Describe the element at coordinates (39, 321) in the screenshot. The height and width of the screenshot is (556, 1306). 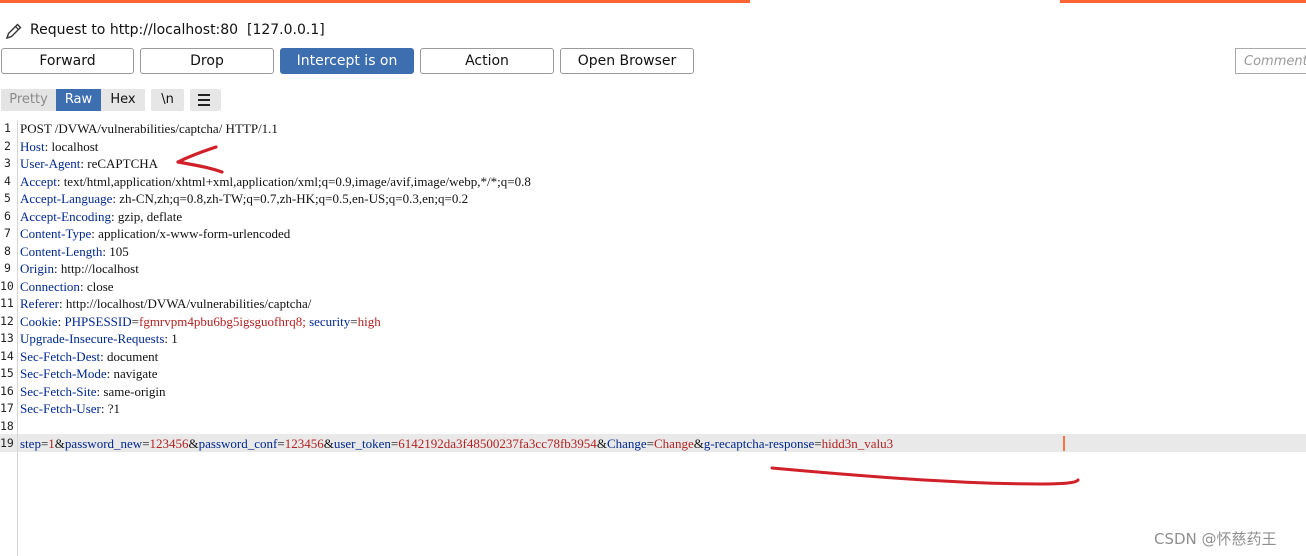
I see `header-key: Cookie` at that location.